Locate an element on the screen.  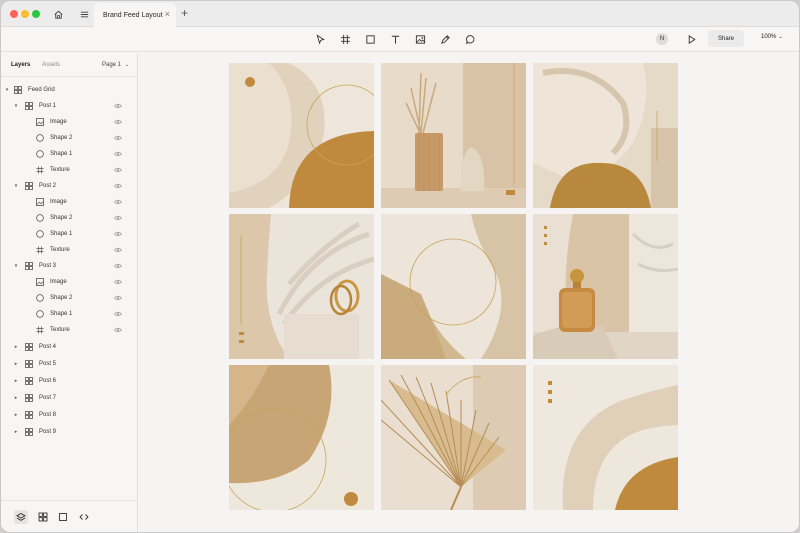
image-icon is located at coordinates (420, 39).